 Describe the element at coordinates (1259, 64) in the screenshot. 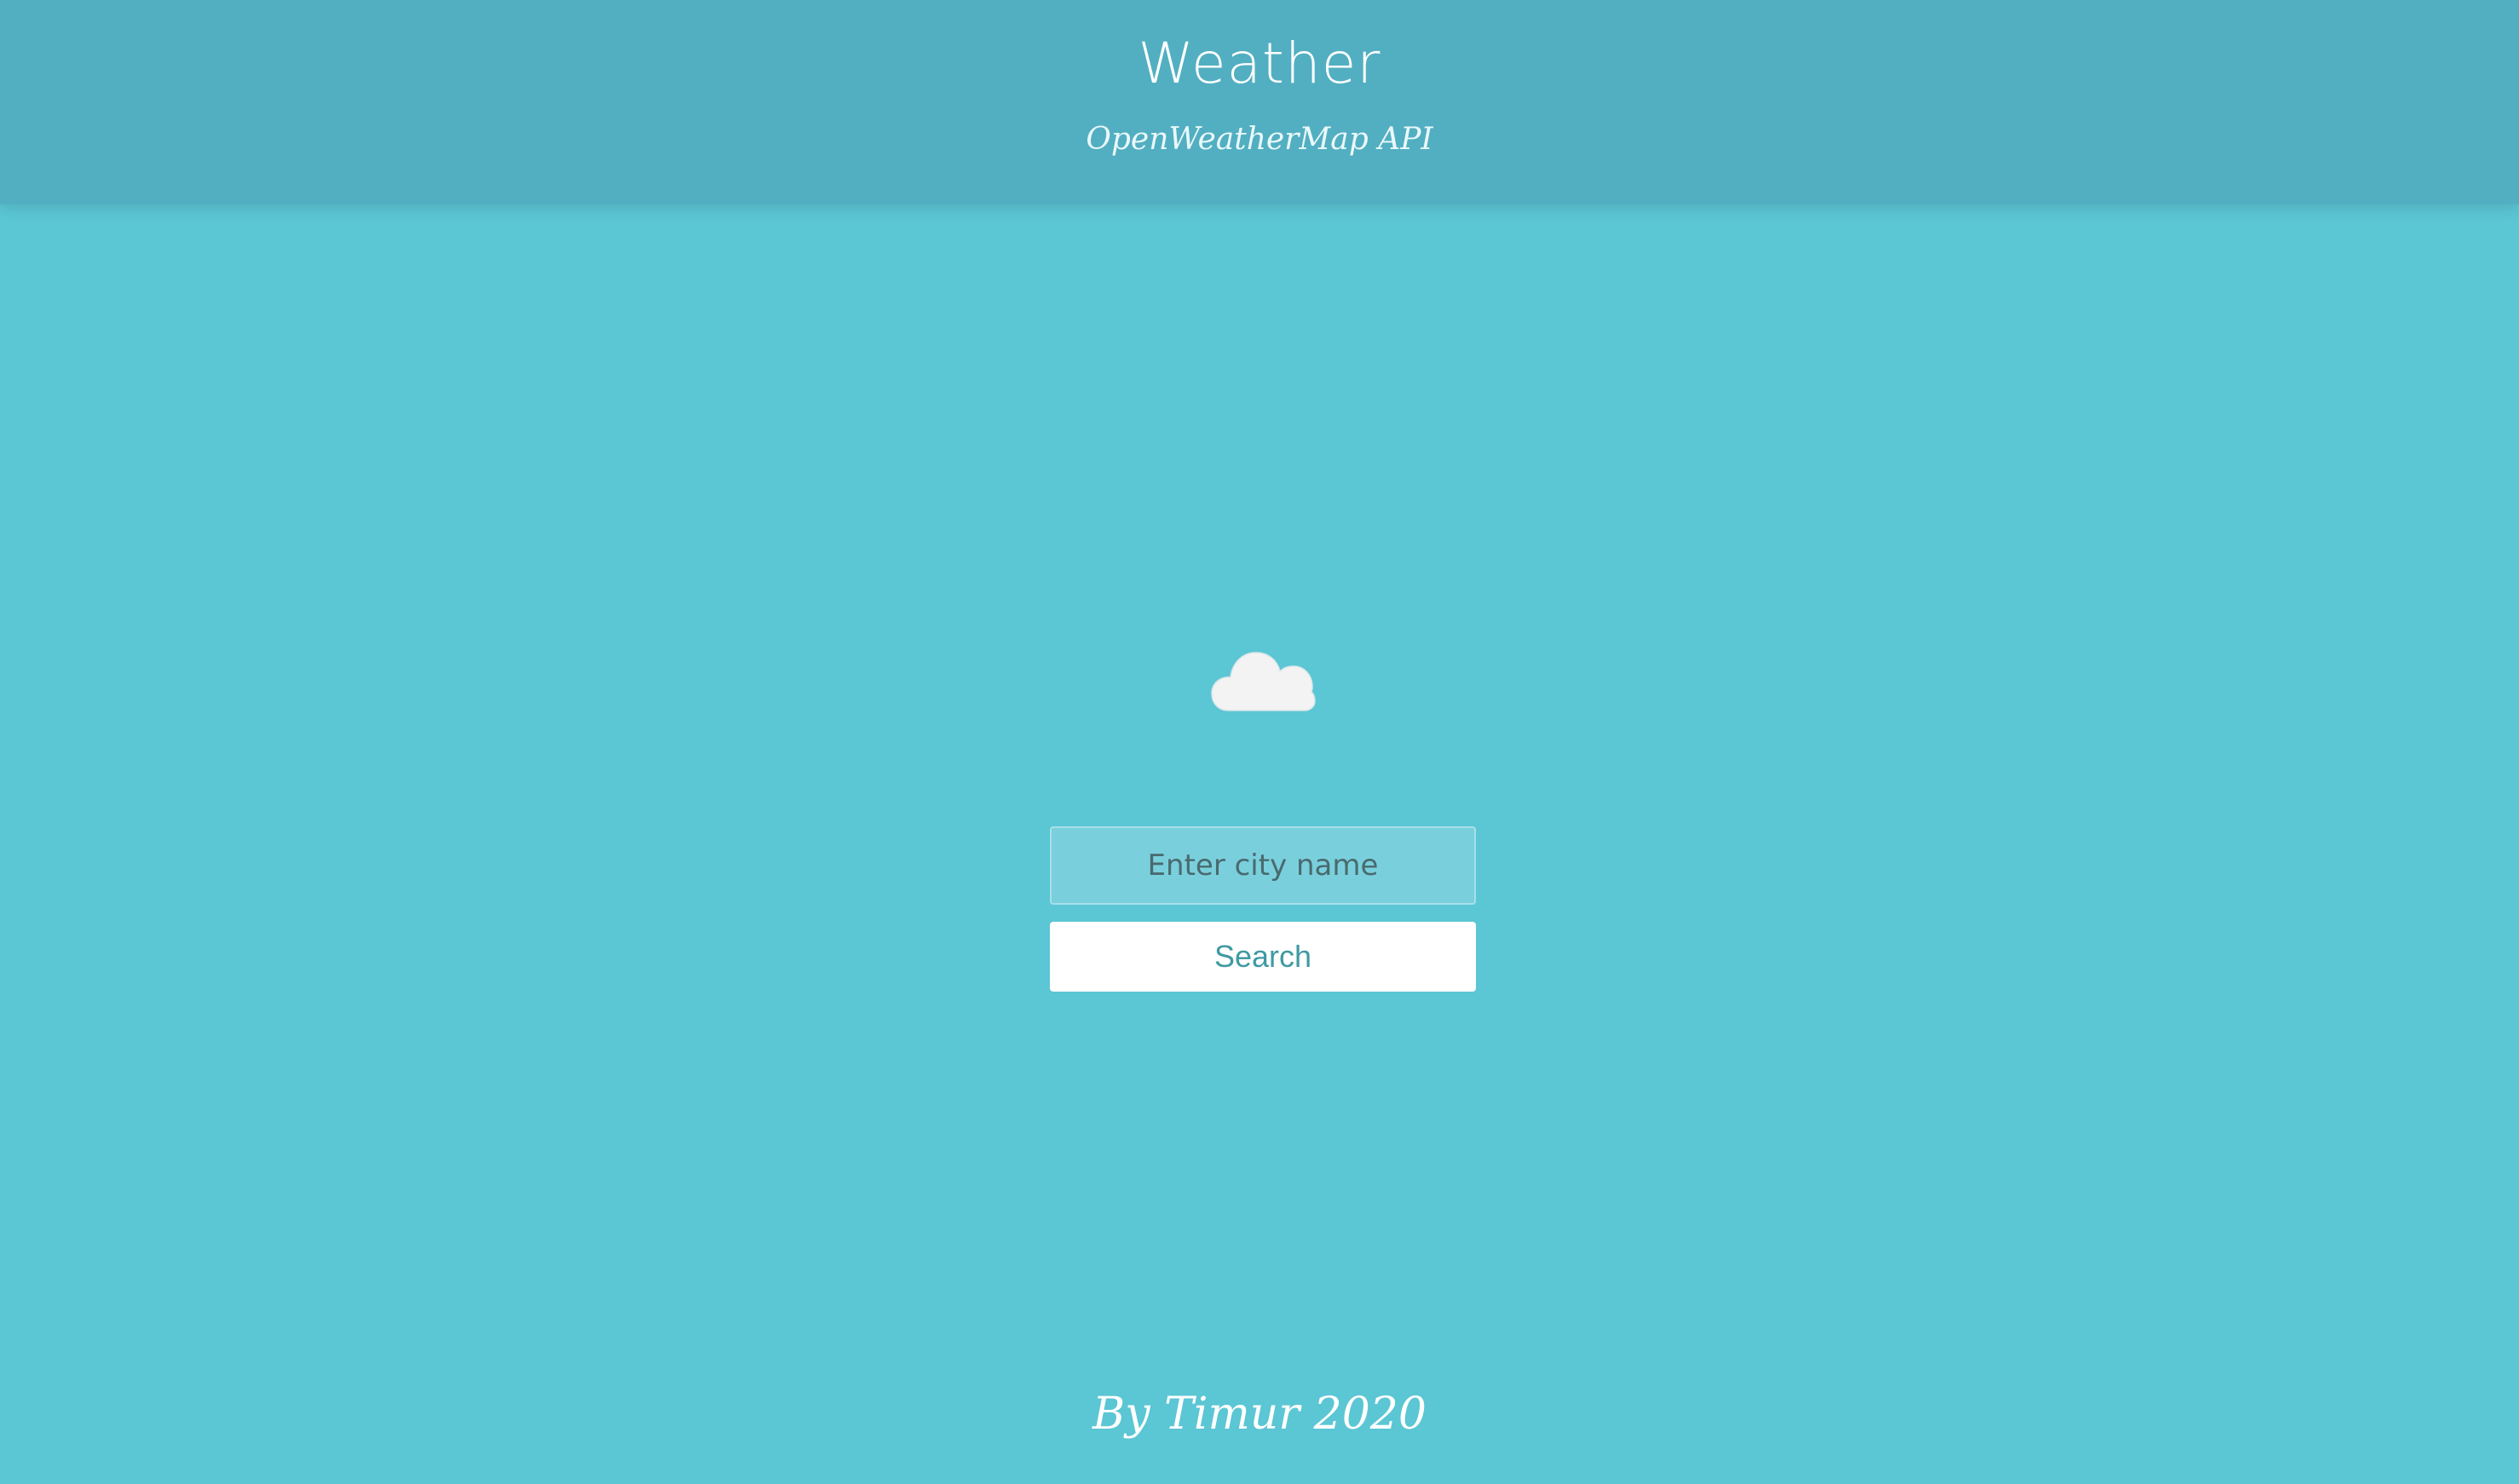

I see `app-title: Weather` at that location.